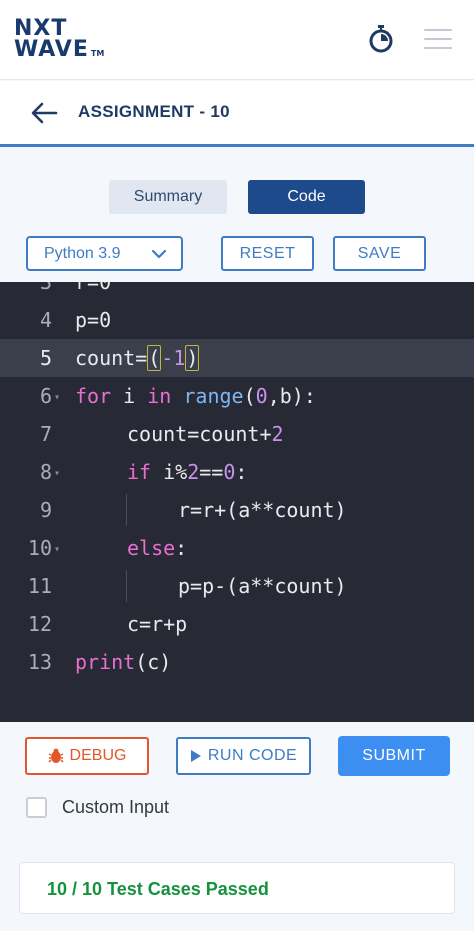 This screenshot has height=931, width=474. I want to click on code-line-text: count=count+2, so click(205, 434).